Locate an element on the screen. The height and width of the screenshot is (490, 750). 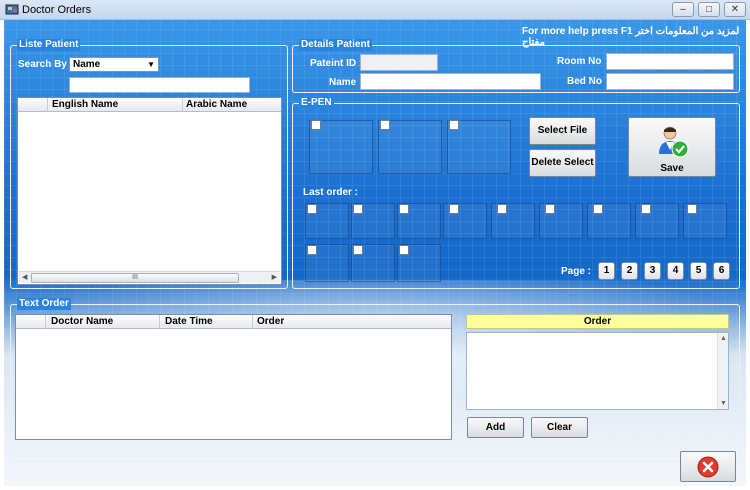
details-patient-legend: Details Patient is located at coordinates (335, 45).